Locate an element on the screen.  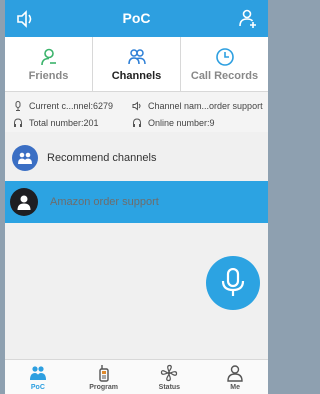
nav-status-label: Status is located at coordinates (169, 387).